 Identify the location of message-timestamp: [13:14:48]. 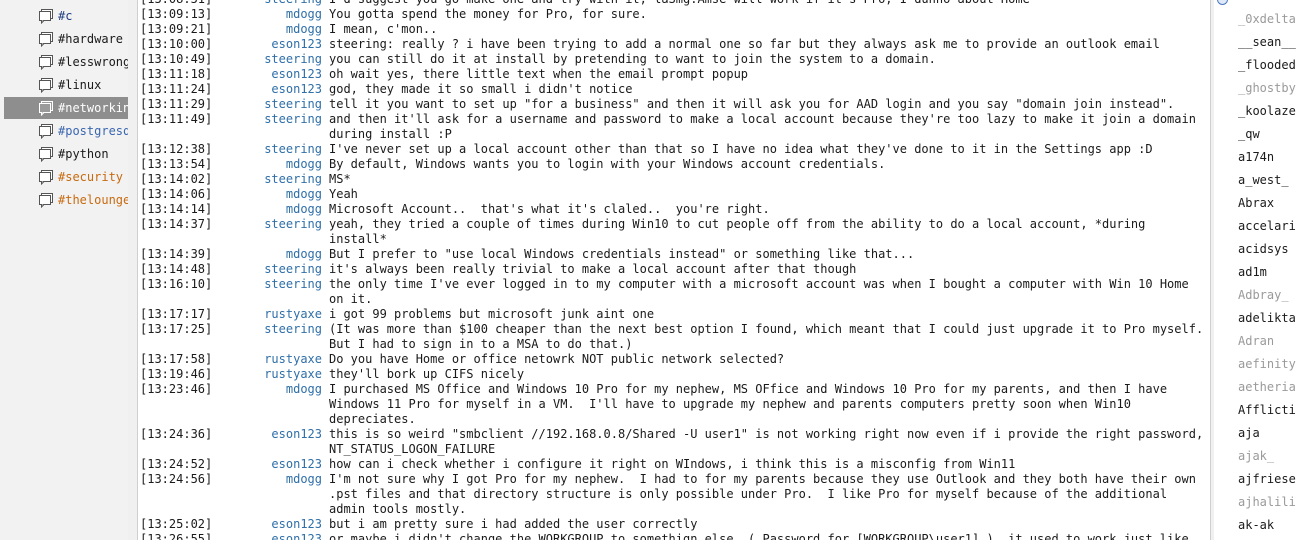
(176, 269).